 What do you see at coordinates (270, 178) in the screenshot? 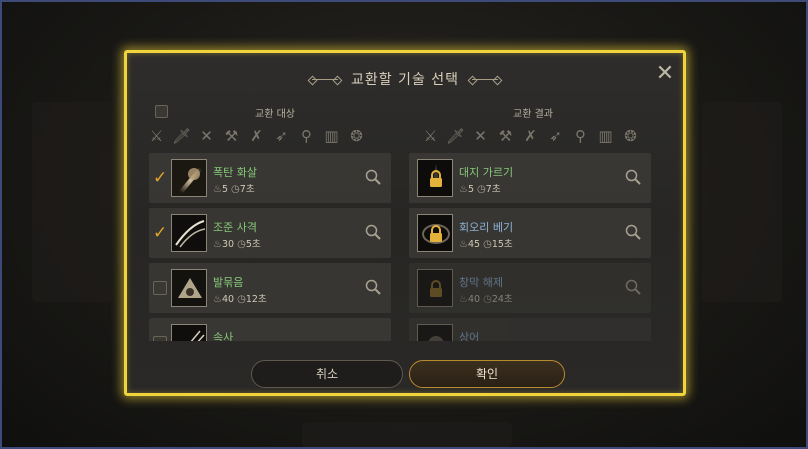
I see `skill-row: ✓ 폭탄 화살 ♨5 ◷7초` at bounding box center [270, 178].